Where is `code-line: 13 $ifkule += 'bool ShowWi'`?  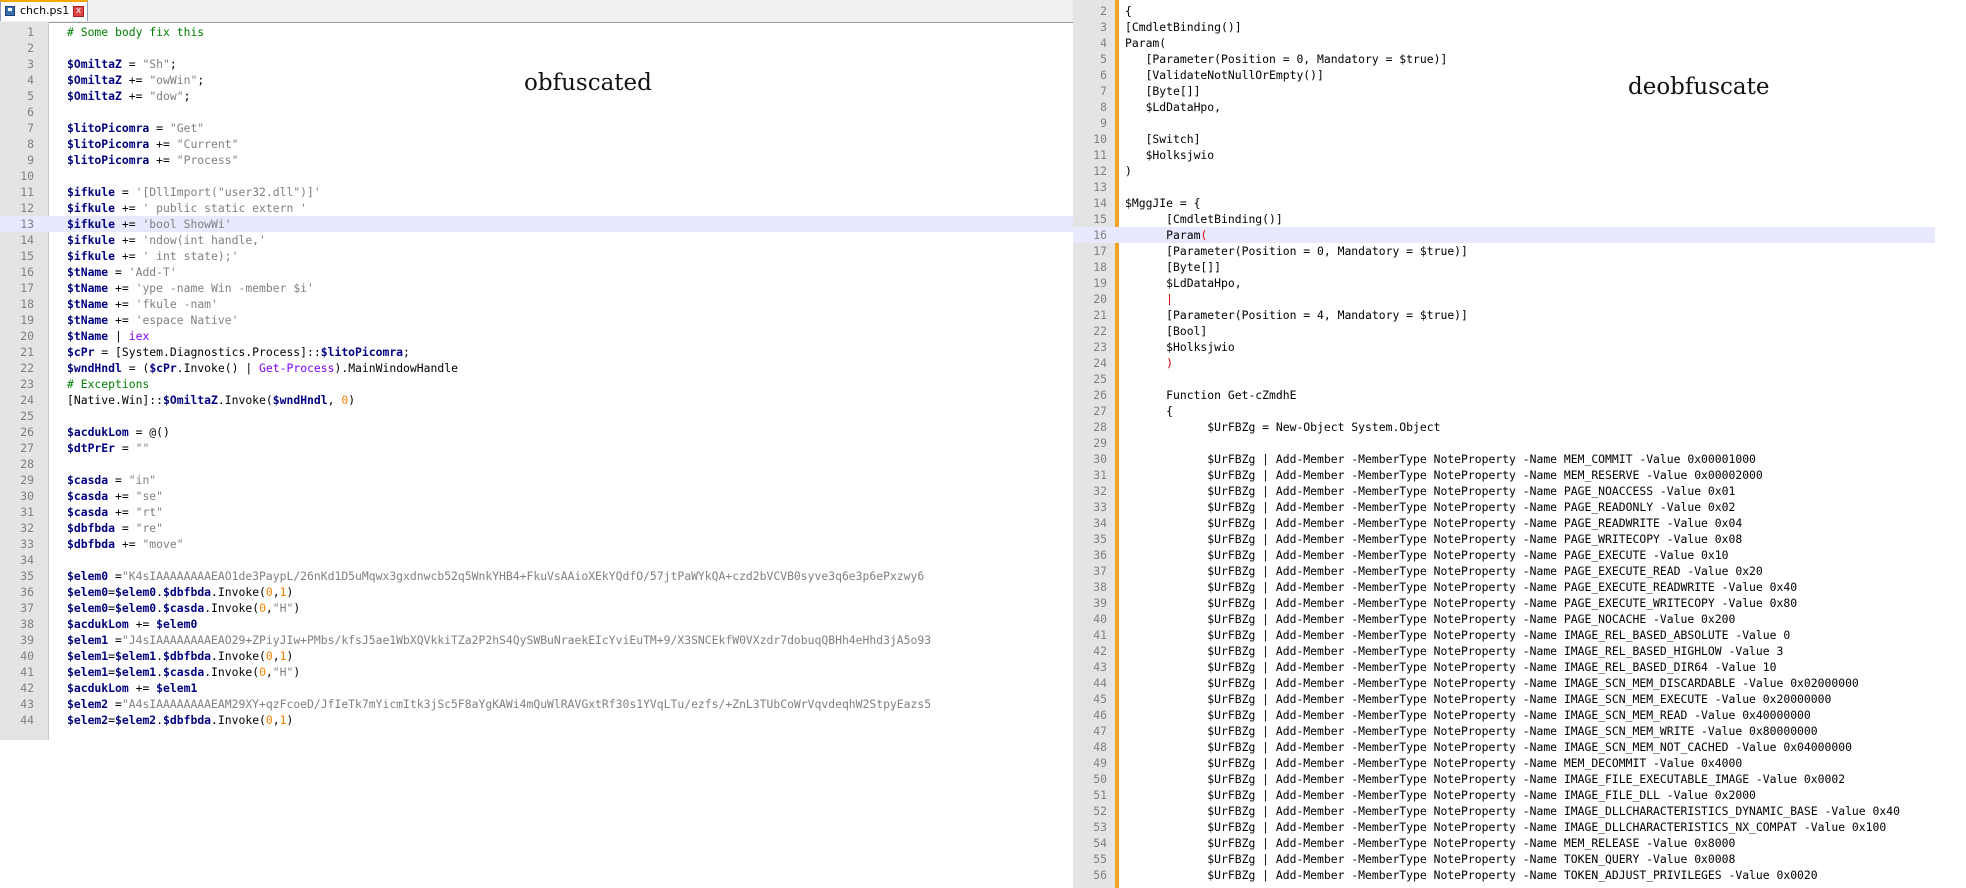
code-line: 13 $ifkule += 'bool ShowWi' is located at coordinates (536, 224).